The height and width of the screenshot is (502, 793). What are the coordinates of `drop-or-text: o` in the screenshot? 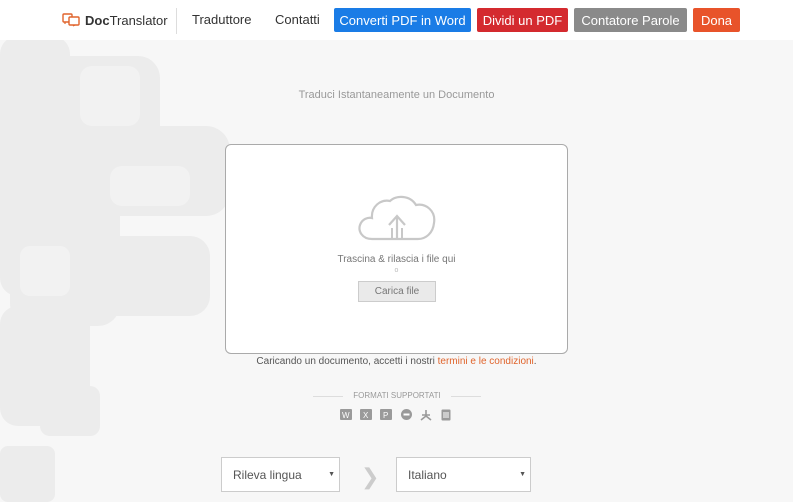 It's located at (396, 270).